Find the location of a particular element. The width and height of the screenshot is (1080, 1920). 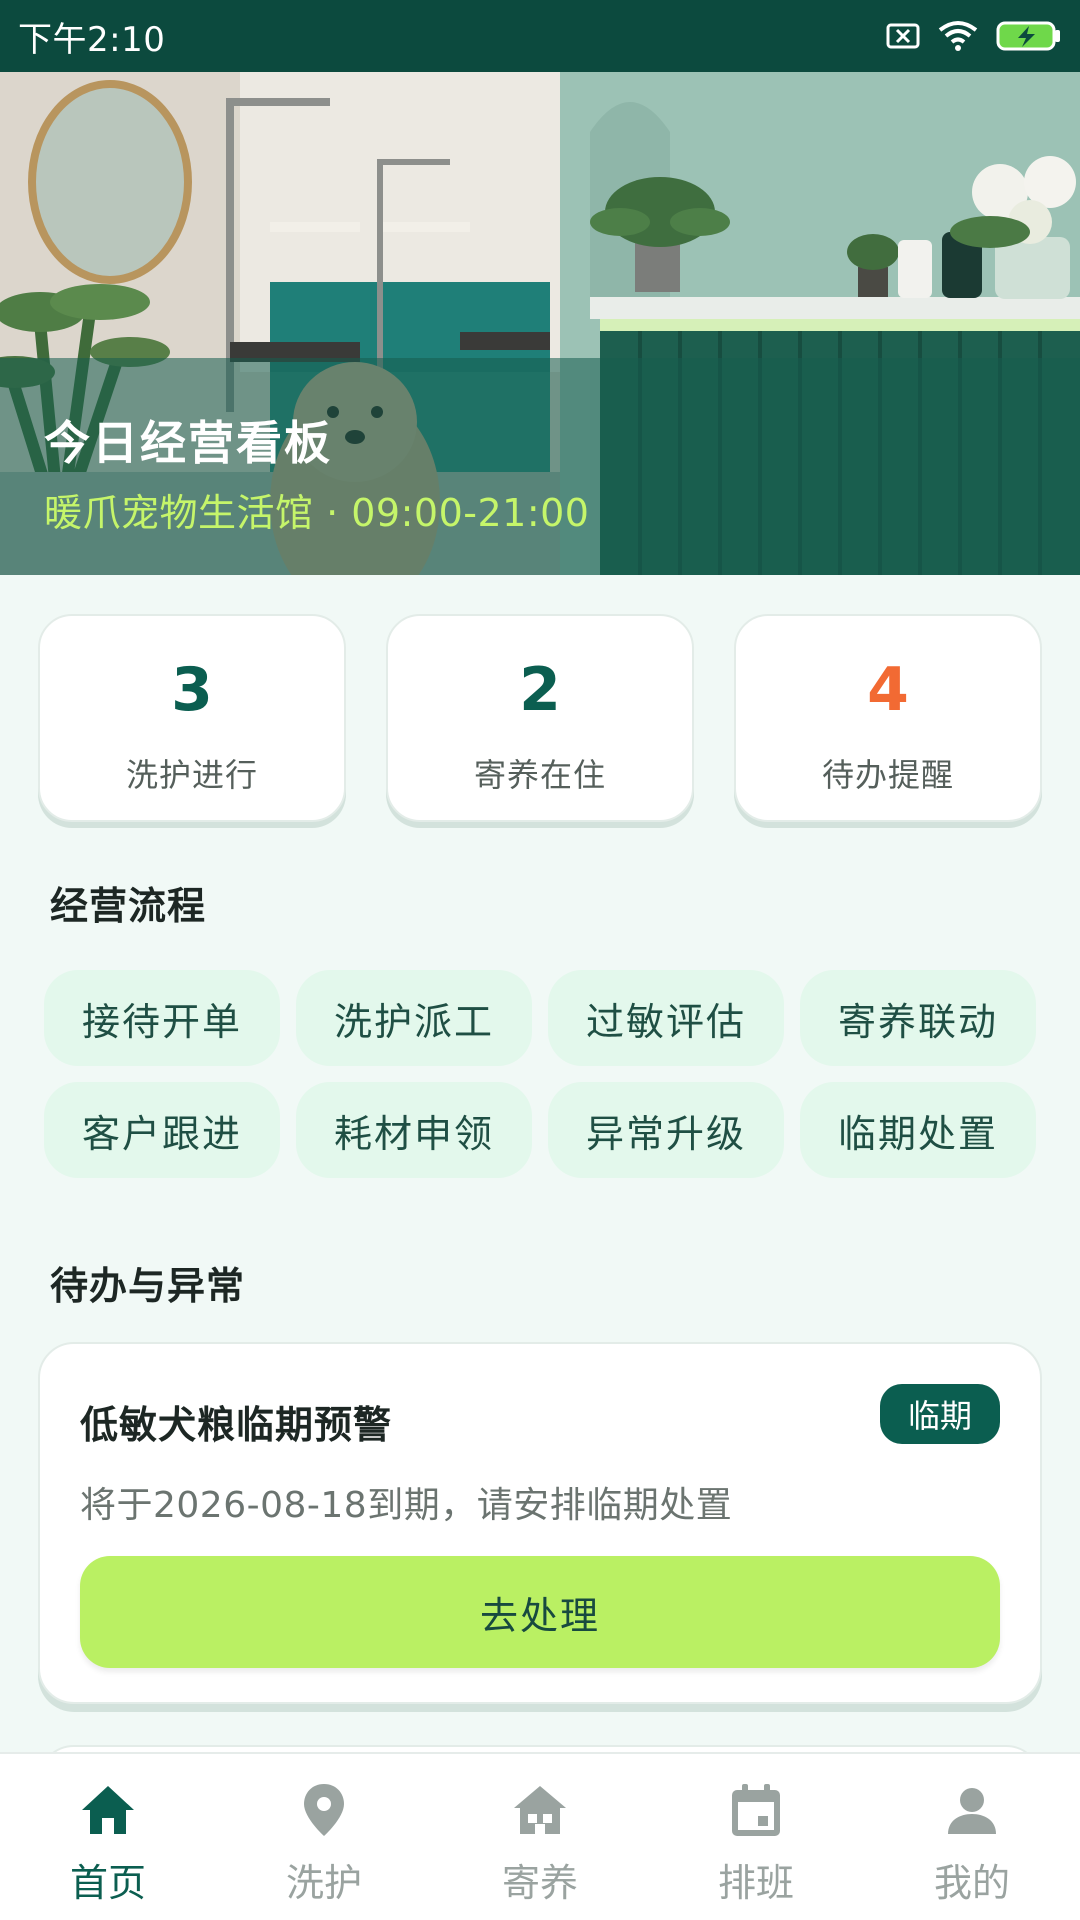

nav-label: 我的 is located at coordinates (971, 1883).